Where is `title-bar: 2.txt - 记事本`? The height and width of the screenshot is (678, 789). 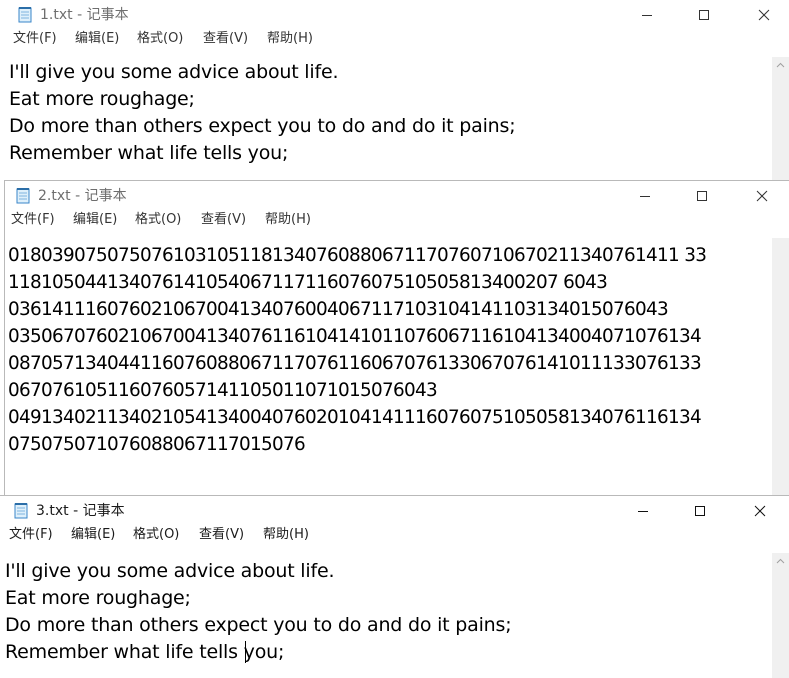 title-bar: 2.txt - 记事本 is located at coordinates (397, 196).